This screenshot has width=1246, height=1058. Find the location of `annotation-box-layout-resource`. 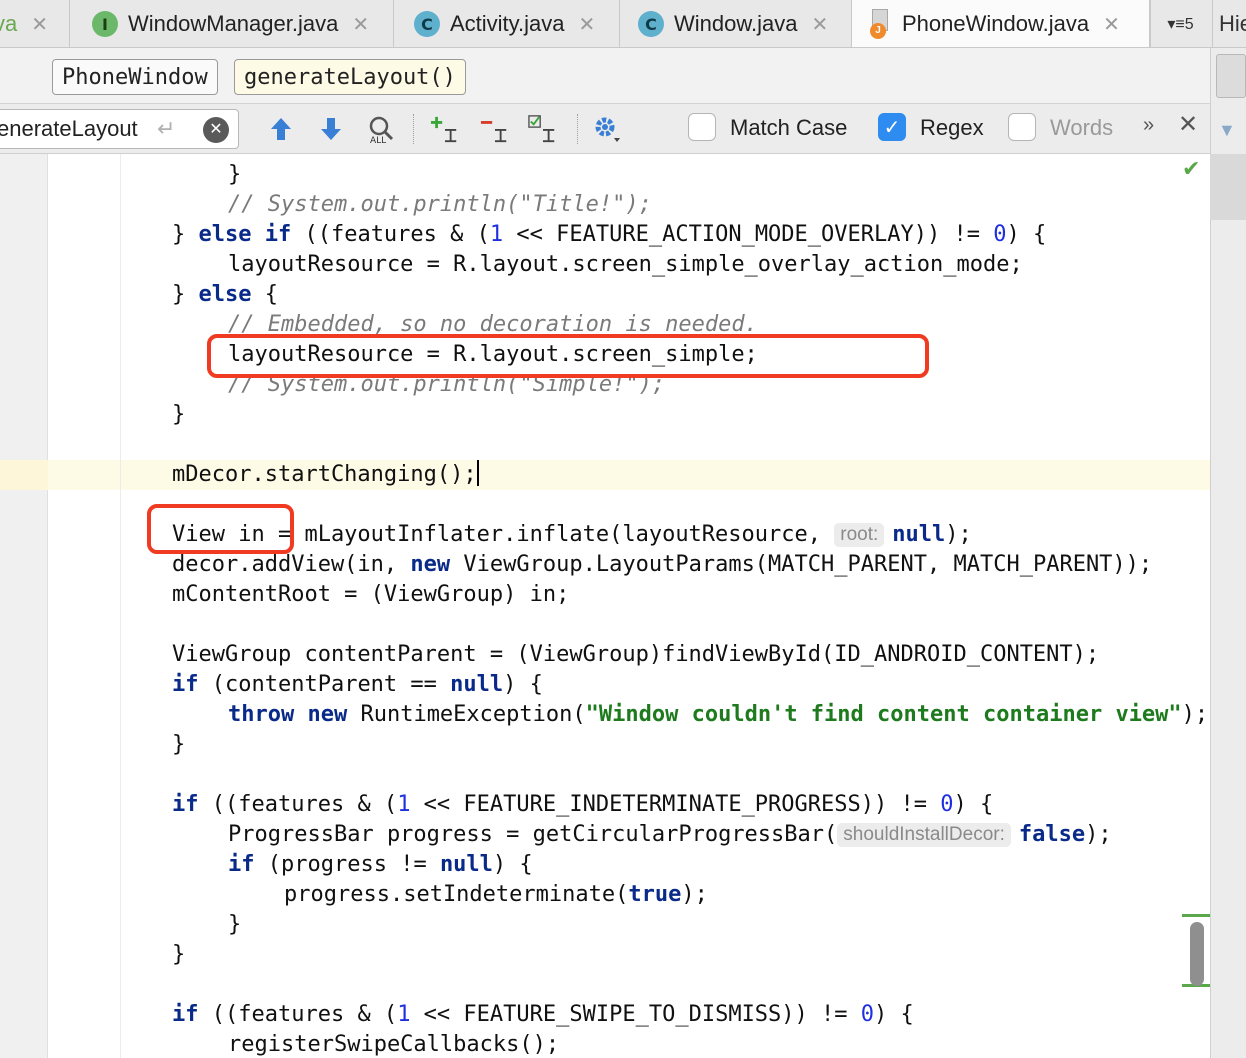

annotation-box-layout-resource is located at coordinates (568, 356).